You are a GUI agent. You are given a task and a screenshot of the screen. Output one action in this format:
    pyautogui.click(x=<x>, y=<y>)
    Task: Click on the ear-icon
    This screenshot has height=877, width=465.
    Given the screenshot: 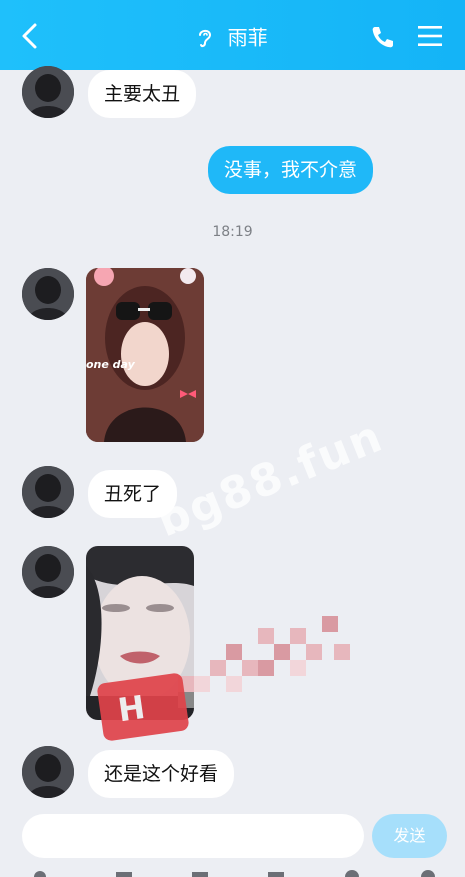 What is the action you would take?
    pyautogui.click(x=205, y=38)
    